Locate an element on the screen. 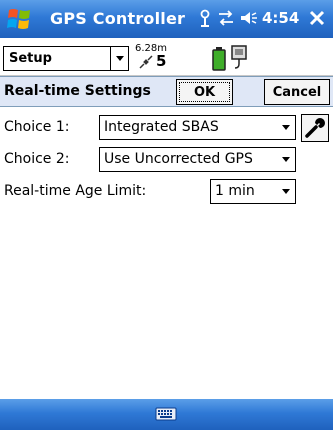 The image size is (333, 430). choice1-select: Integrated SBAS is located at coordinates (197, 127).